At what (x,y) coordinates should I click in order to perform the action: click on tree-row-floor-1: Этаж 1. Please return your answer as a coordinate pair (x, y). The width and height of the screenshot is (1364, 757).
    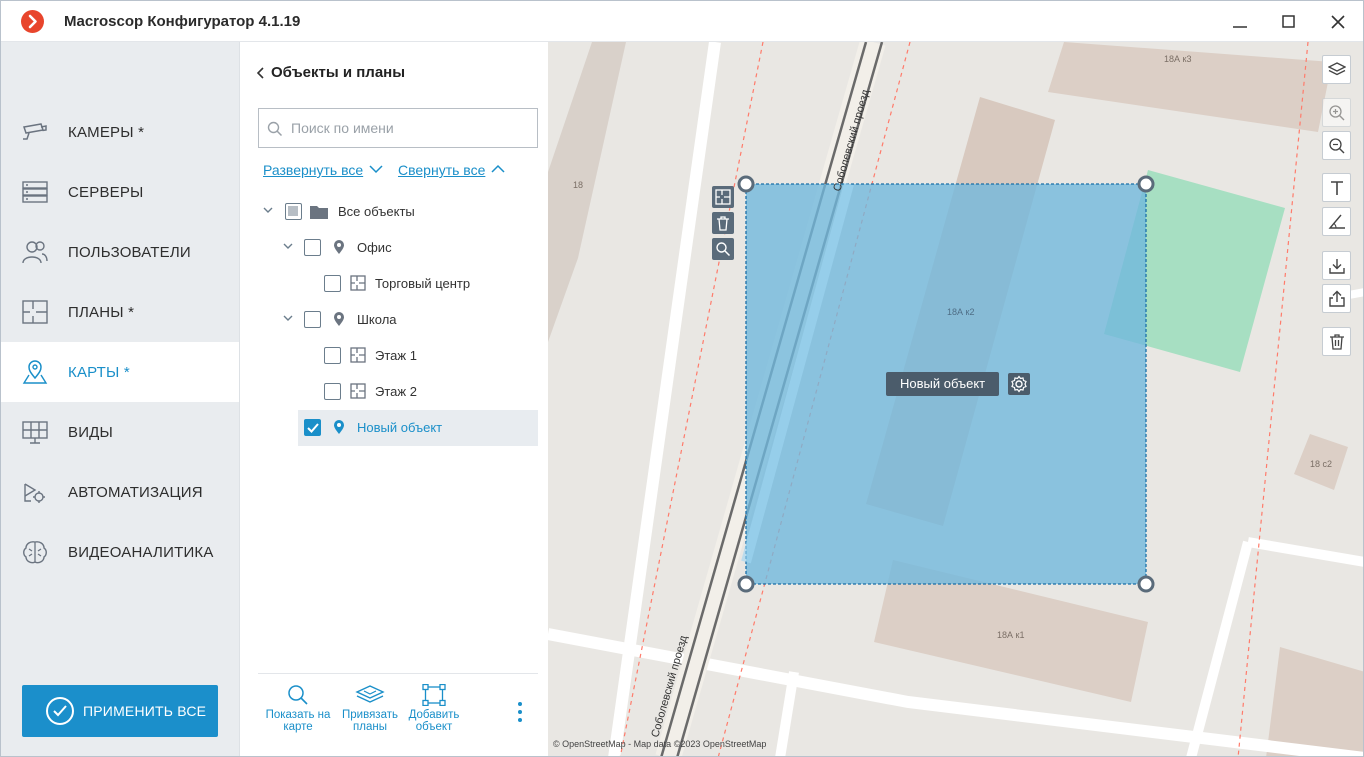
    Looking at the image, I should click on (398, 356).